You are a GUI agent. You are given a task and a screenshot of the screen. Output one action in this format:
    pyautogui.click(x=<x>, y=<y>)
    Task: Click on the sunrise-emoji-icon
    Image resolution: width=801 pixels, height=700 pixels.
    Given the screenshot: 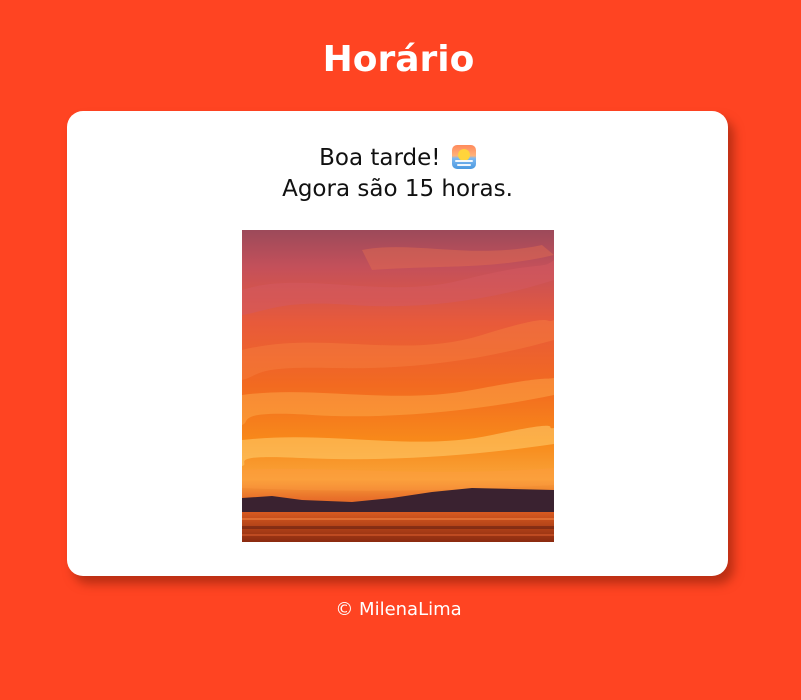 What is the action you would take?
    pyautogui.click(x=463, y=157)
    